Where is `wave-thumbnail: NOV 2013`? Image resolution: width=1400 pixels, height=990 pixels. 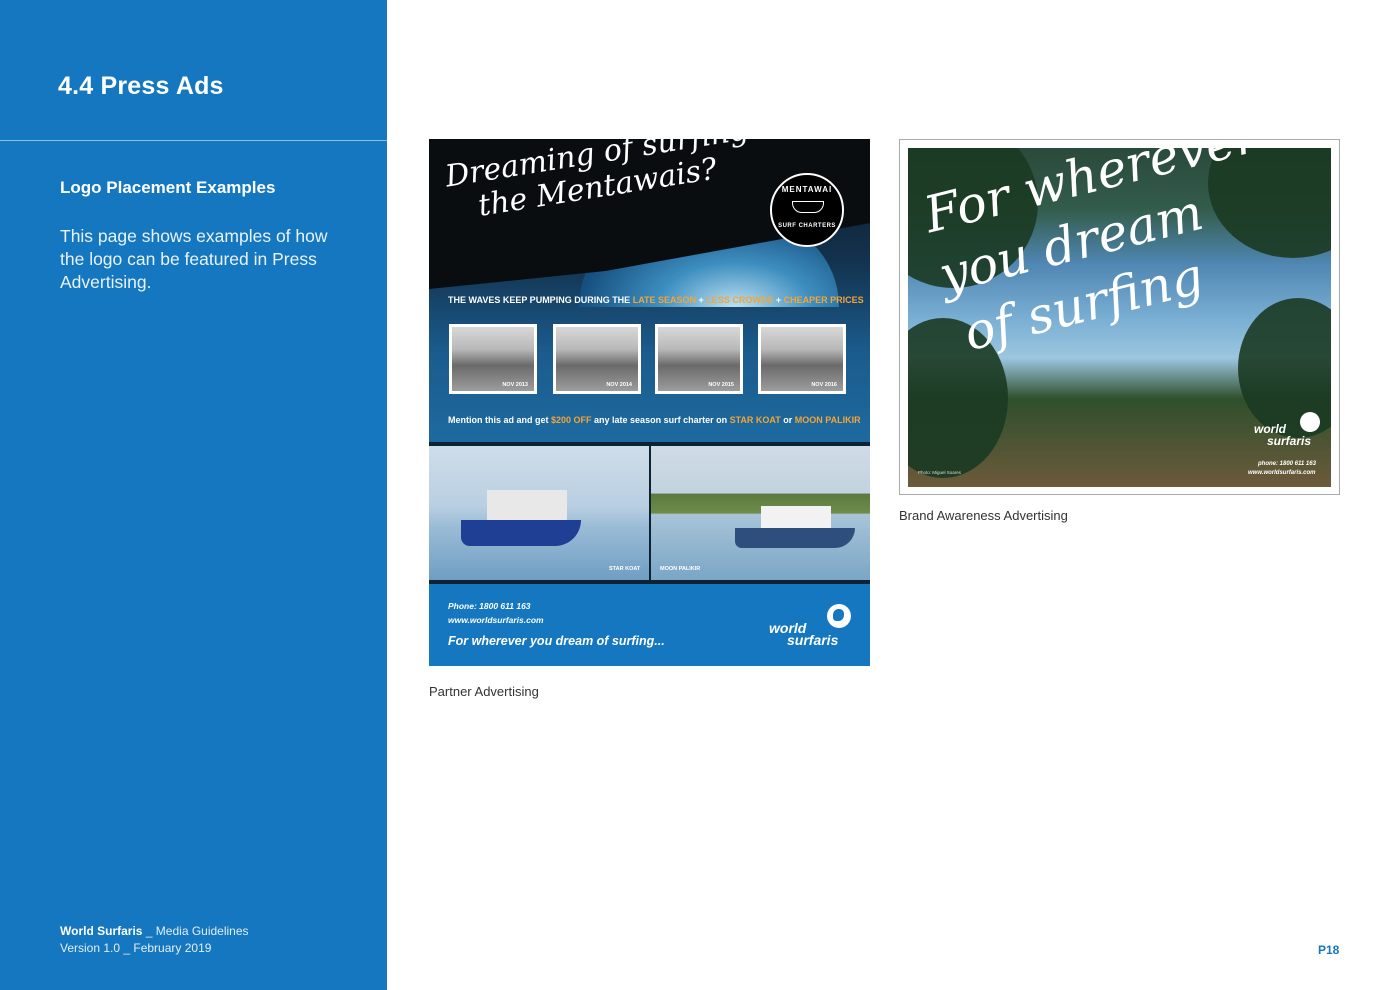 wave-thumbnail: NOV 2013 is located at coordinates (493, 359).